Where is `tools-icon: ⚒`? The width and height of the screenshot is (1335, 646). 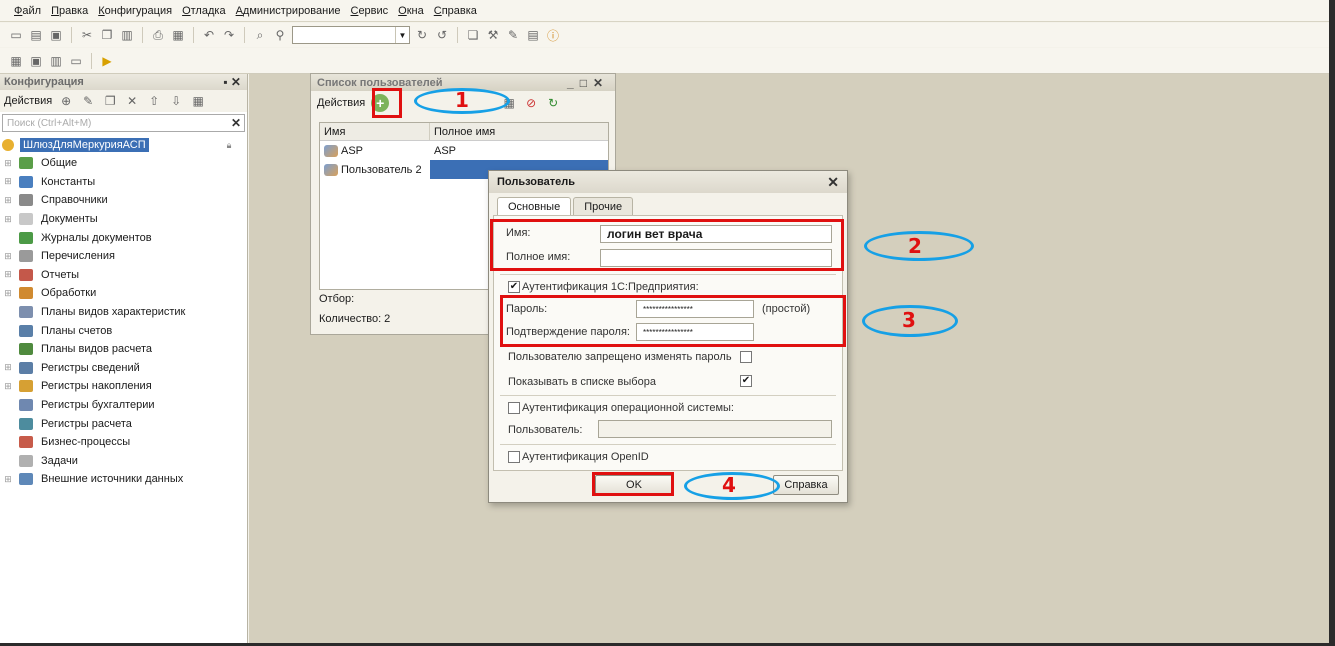
tools-icon: ⚒ is located at coordinates (493, 35).